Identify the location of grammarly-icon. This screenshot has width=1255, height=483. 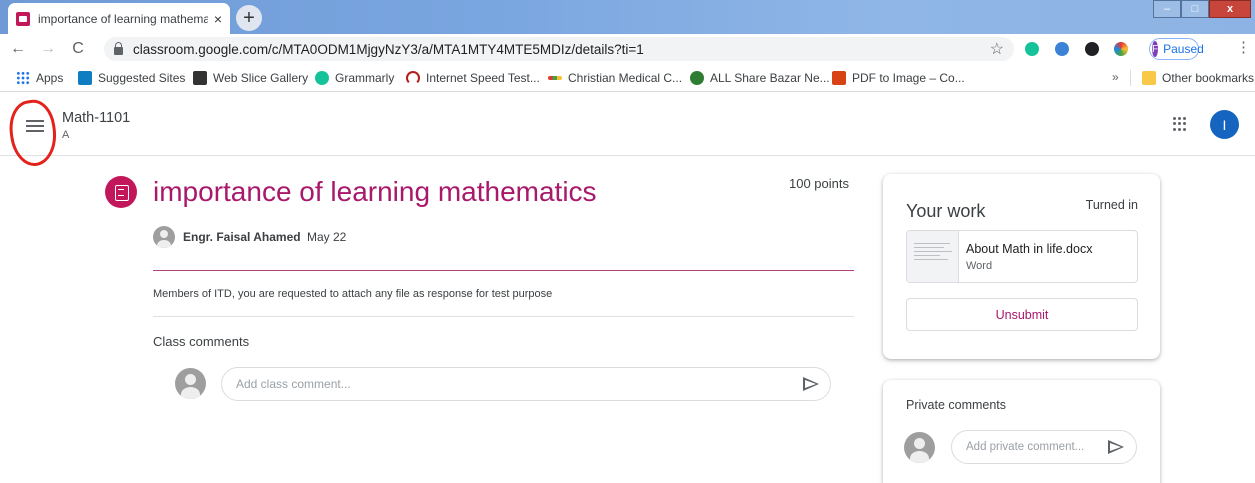
(322, 78).